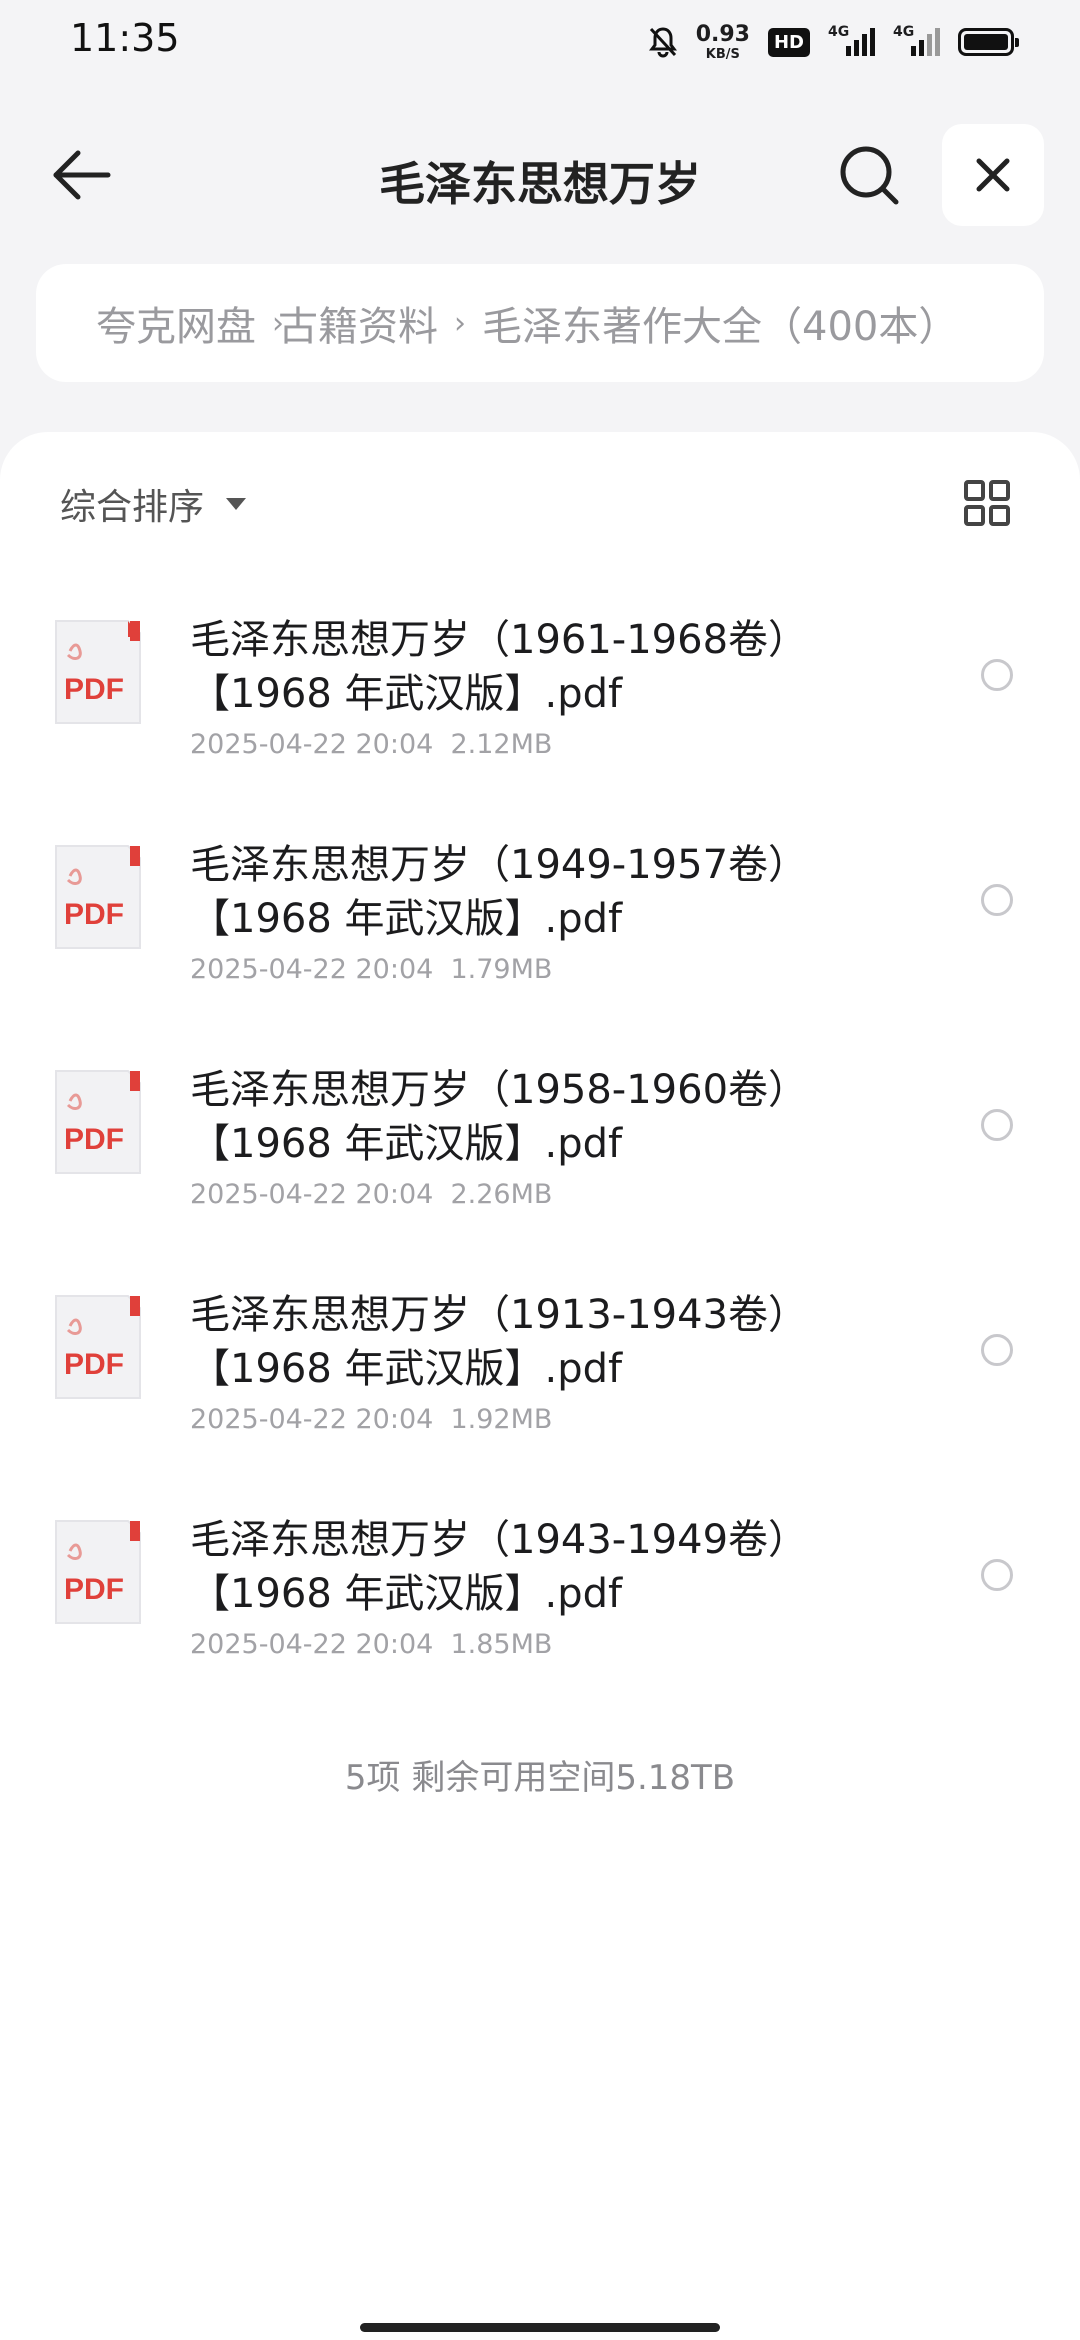 Image resolution: width=1080 pixels, height=2340 pixels. I want to click on network-speed-value: 0.93, so click(722, 34).